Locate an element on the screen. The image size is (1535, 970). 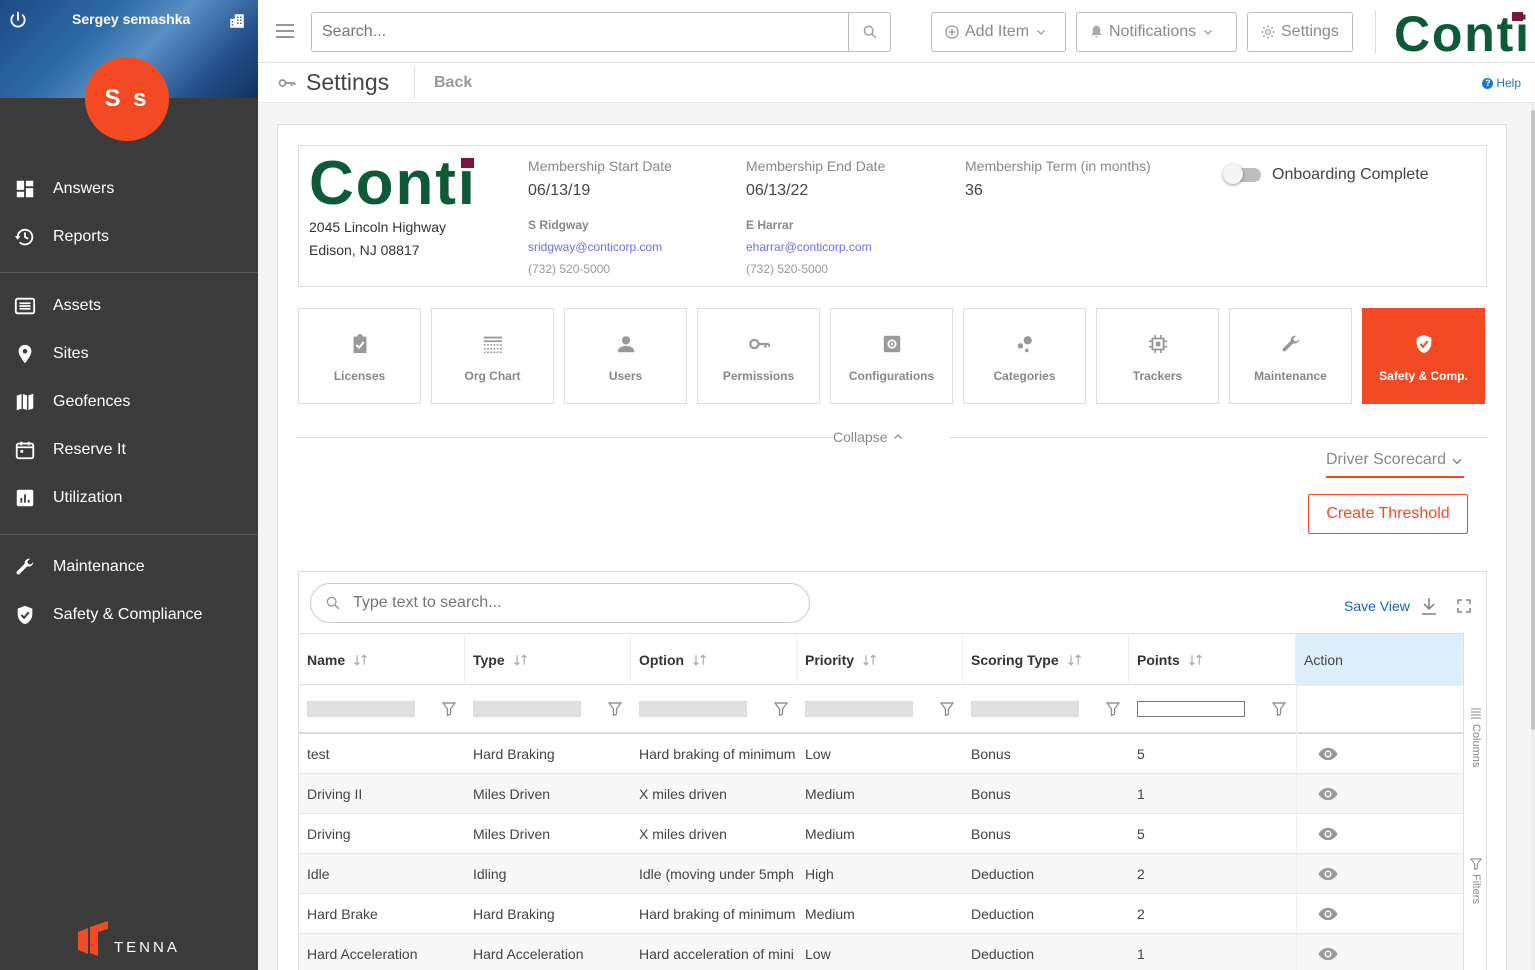
download-icon is located at coordinates (1429, 606).